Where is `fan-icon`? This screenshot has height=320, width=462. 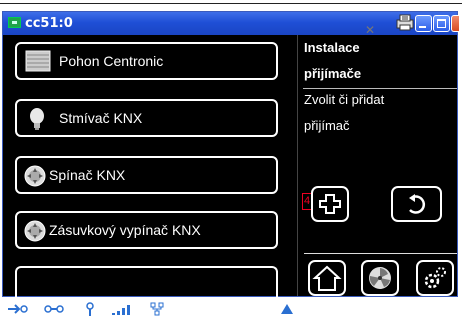
fan-icon is located at coordinates (380, 278).